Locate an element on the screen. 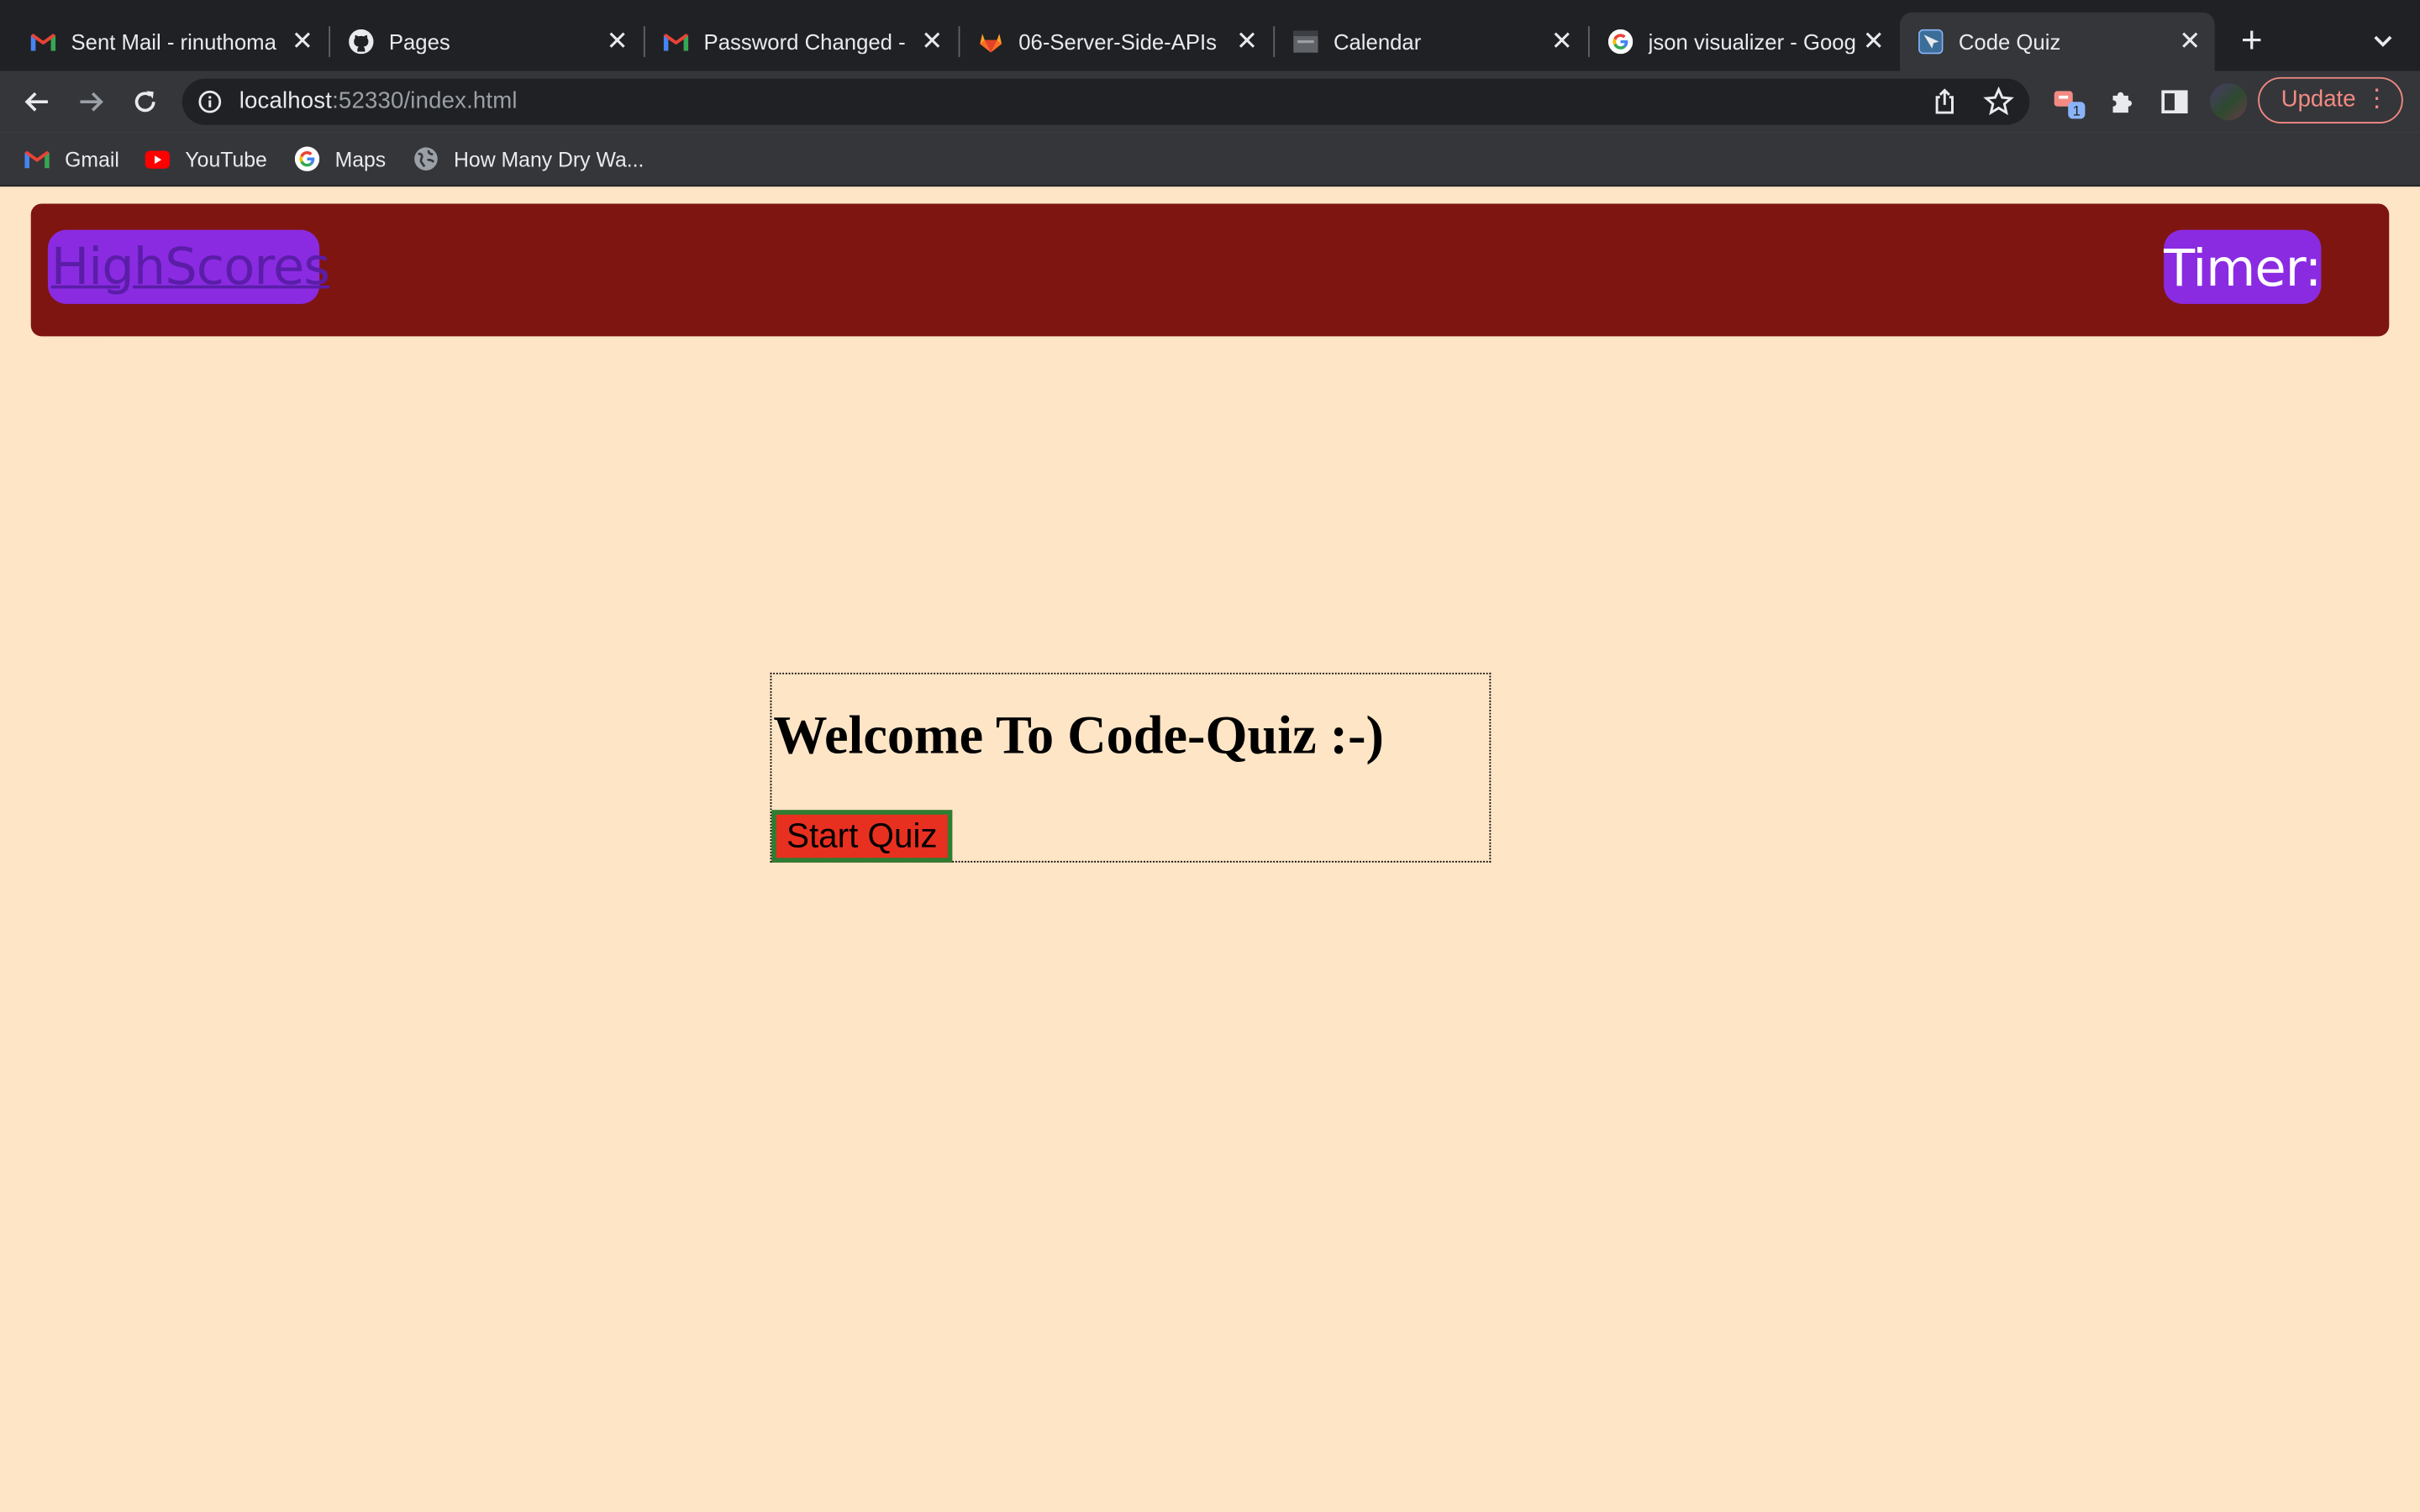 The width and height of the screenshot is (2420, 1512). bookmark-label: Gmail is located at coordinates (92, 159).